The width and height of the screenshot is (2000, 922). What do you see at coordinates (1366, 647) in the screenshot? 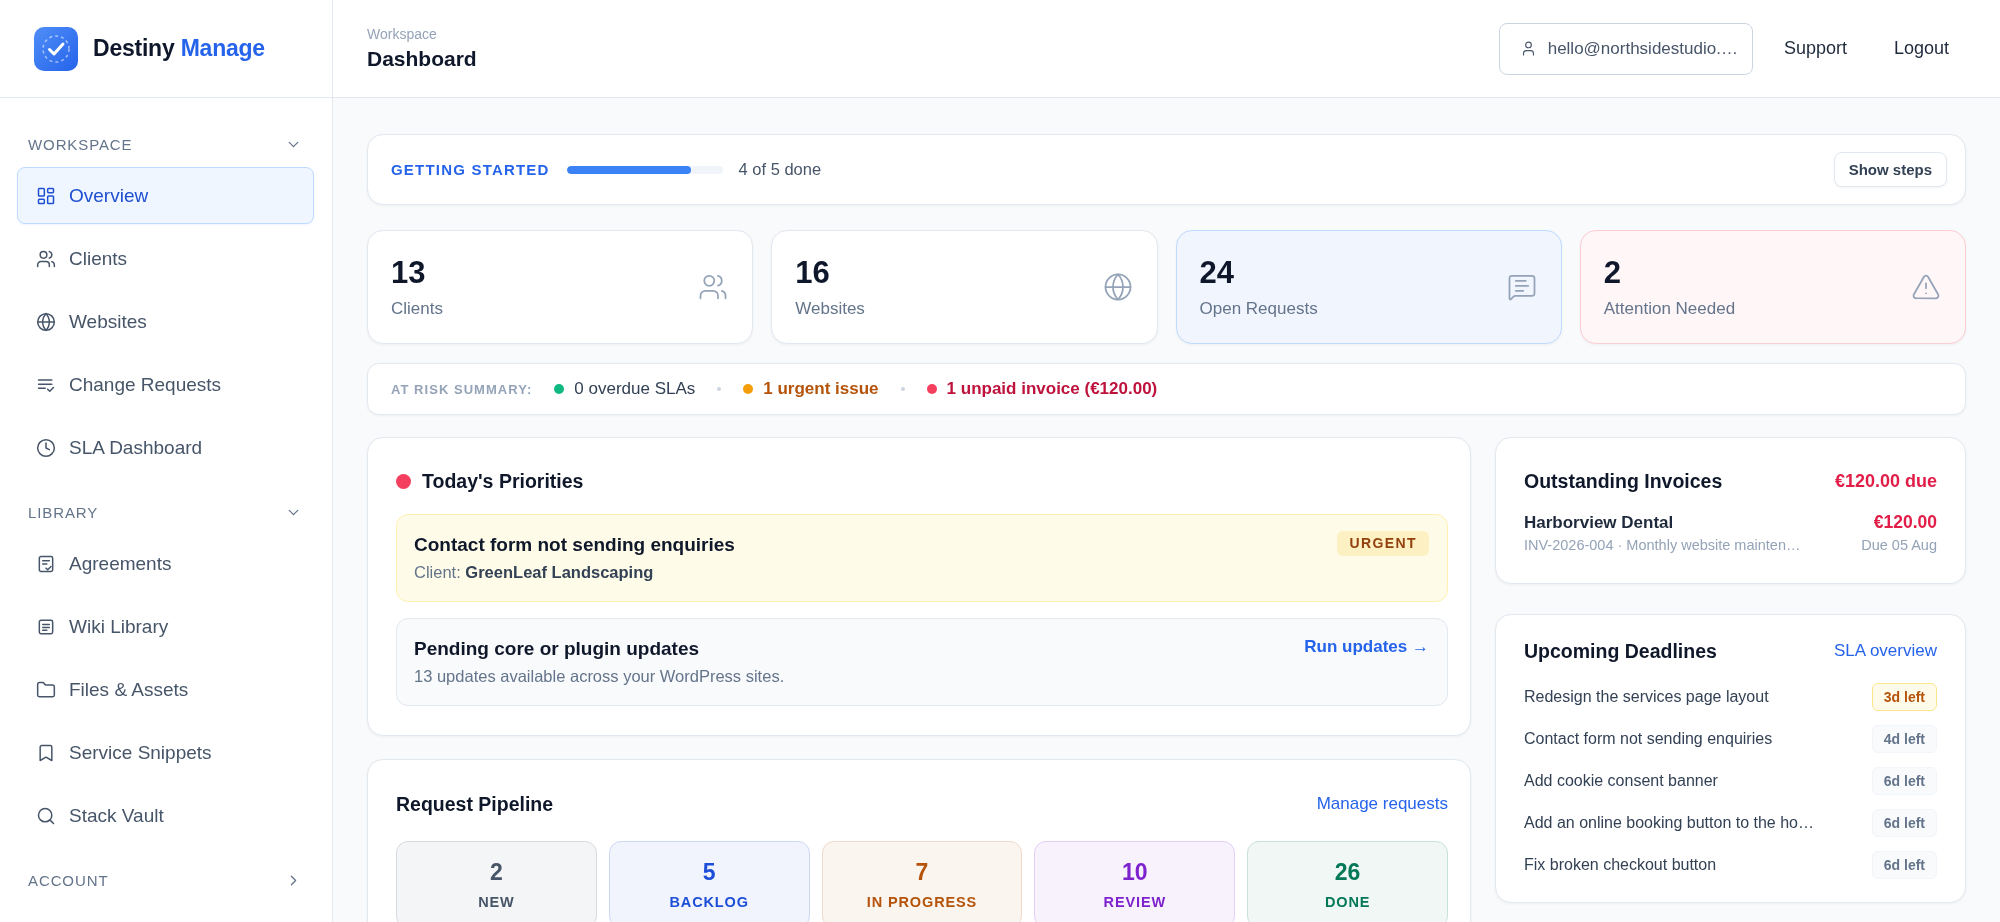
I see `run-updates-link: Run updates →` at bounding box center [1366, 647].